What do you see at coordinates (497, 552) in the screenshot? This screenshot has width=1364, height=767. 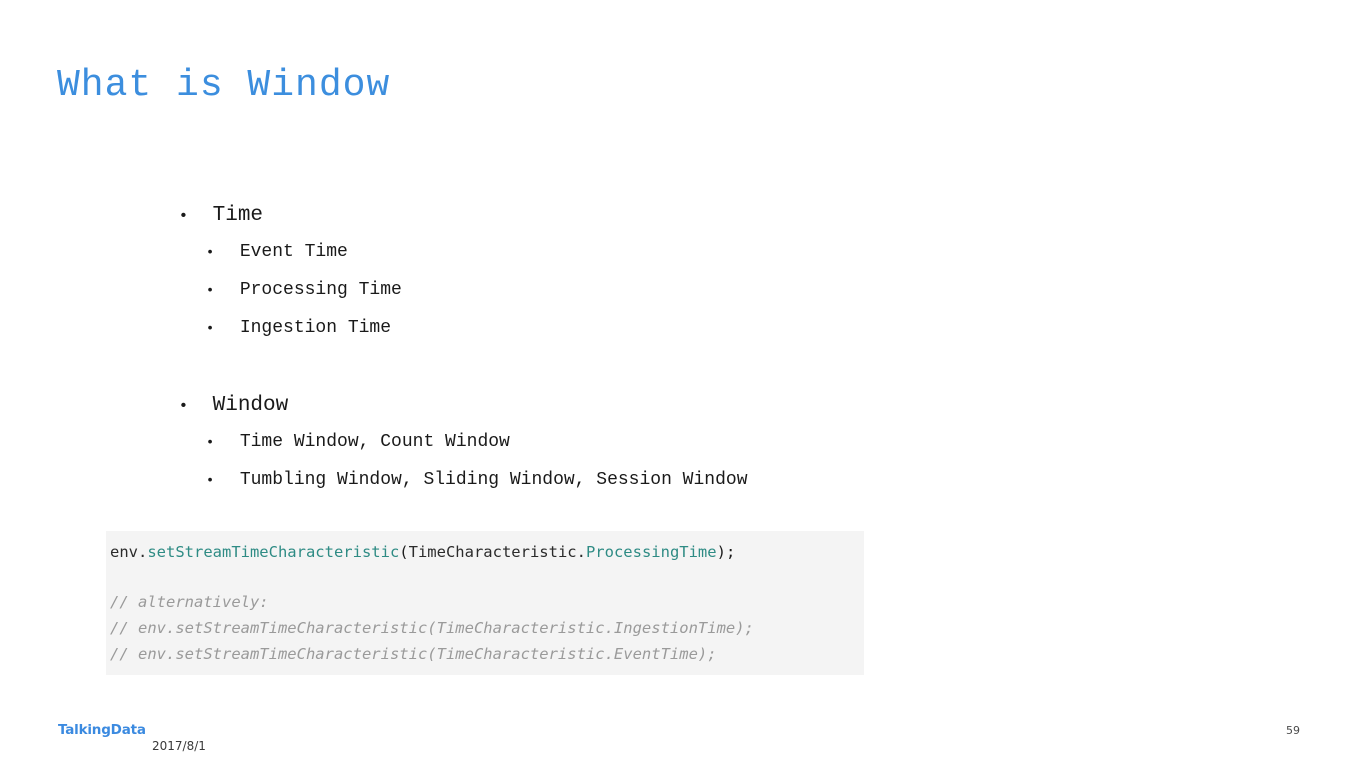 I see `code-token-arg-prefix: TimeCharacteristic.` at bounding box center [497, 552].